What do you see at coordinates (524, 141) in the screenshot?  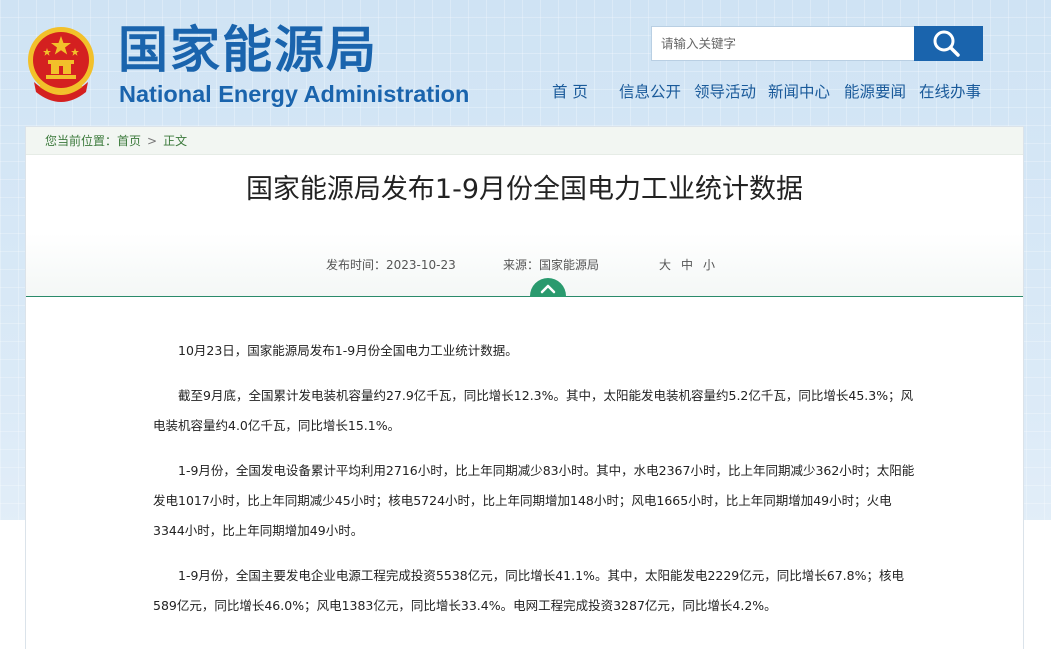 I see `breadcrumb: 您当前位置：首页 > 正文` at bounding box center [524, 141].